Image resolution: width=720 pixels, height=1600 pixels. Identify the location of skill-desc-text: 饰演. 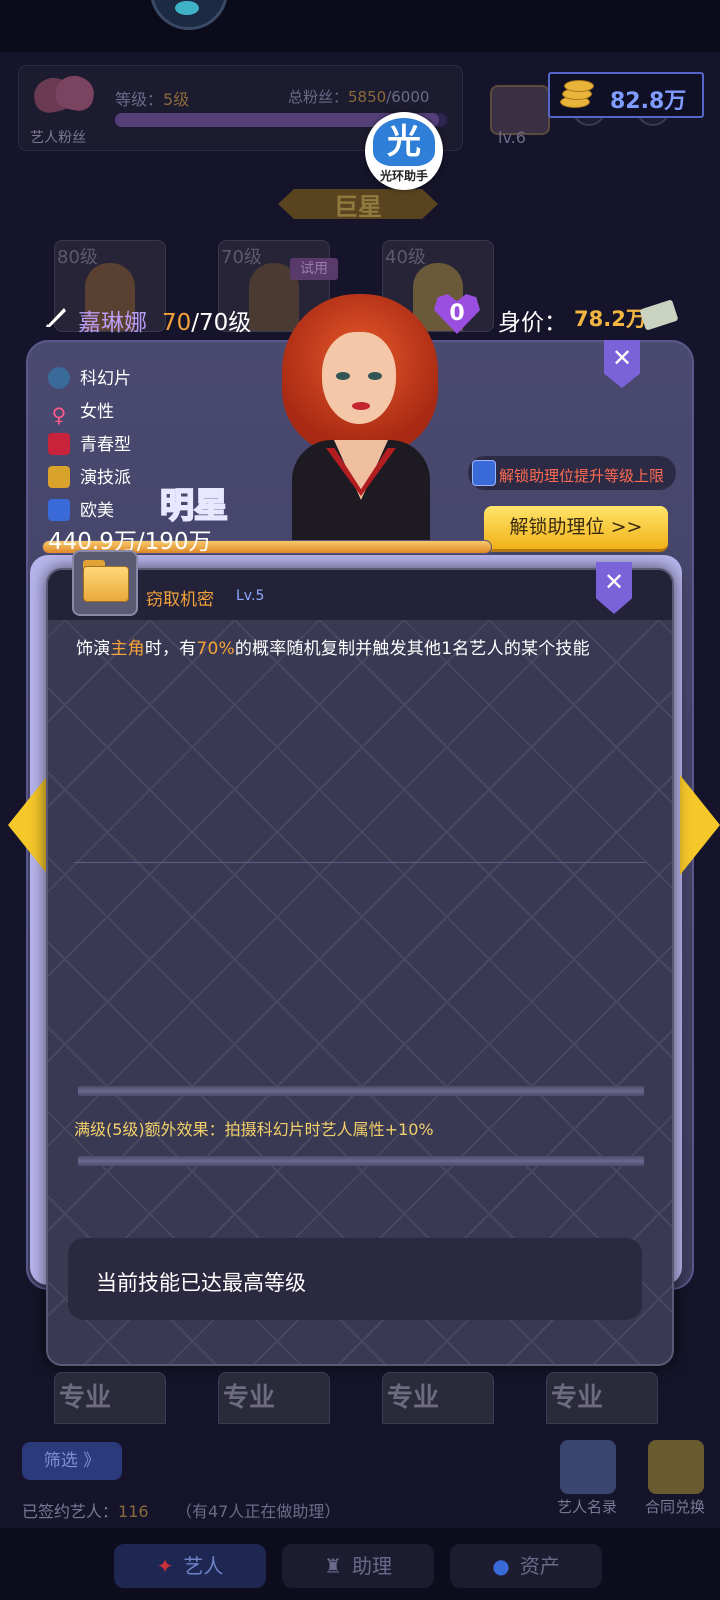
(93, 649).